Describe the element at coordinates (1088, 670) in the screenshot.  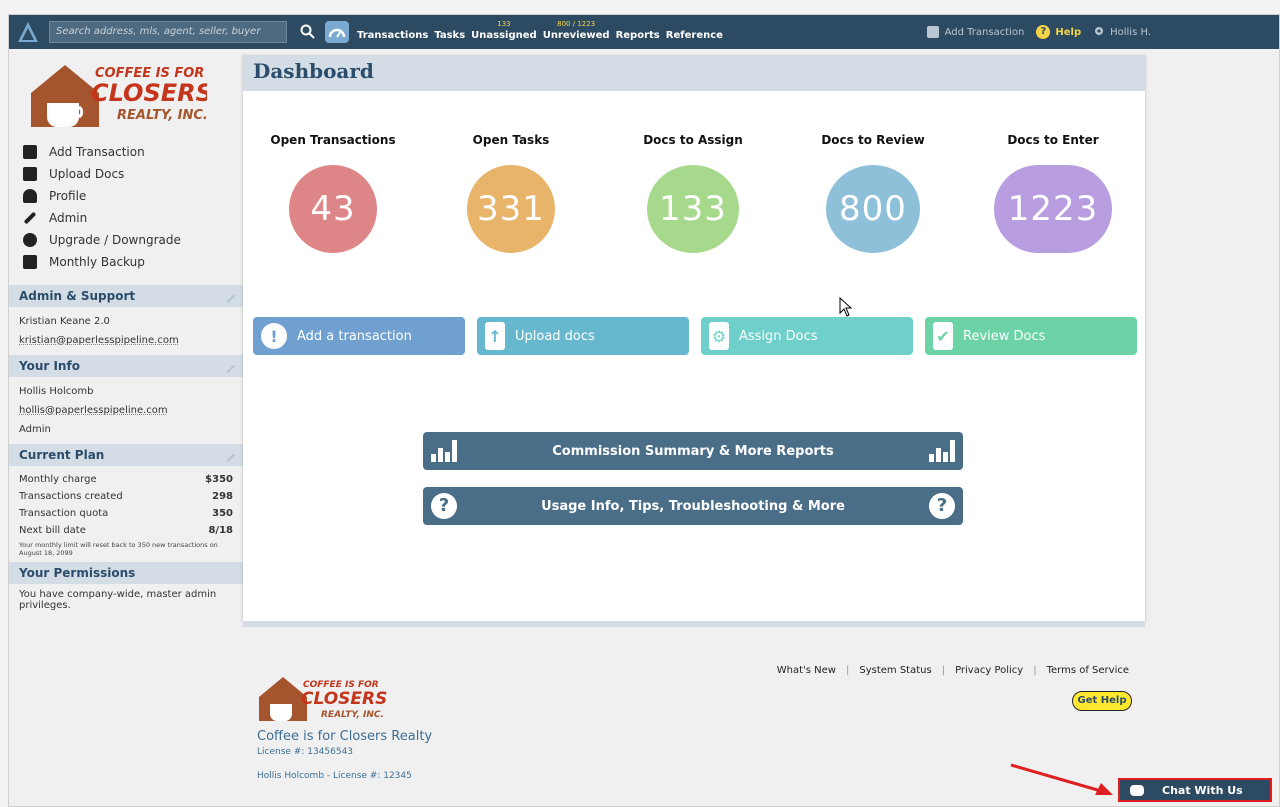
I see `link-terms-of-service: Terms of Service` at that location.